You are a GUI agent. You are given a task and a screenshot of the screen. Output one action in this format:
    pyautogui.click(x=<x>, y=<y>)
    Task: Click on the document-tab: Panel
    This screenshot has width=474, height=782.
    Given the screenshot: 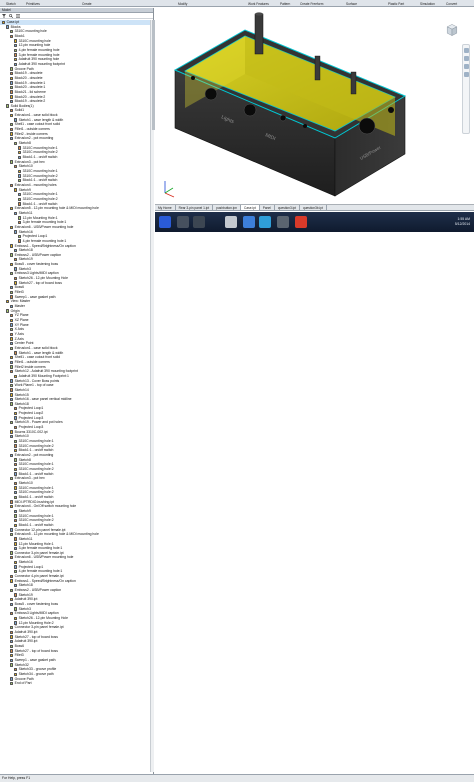 What is the action you would take?
    pyautogui.click(x=267, y=207)
    